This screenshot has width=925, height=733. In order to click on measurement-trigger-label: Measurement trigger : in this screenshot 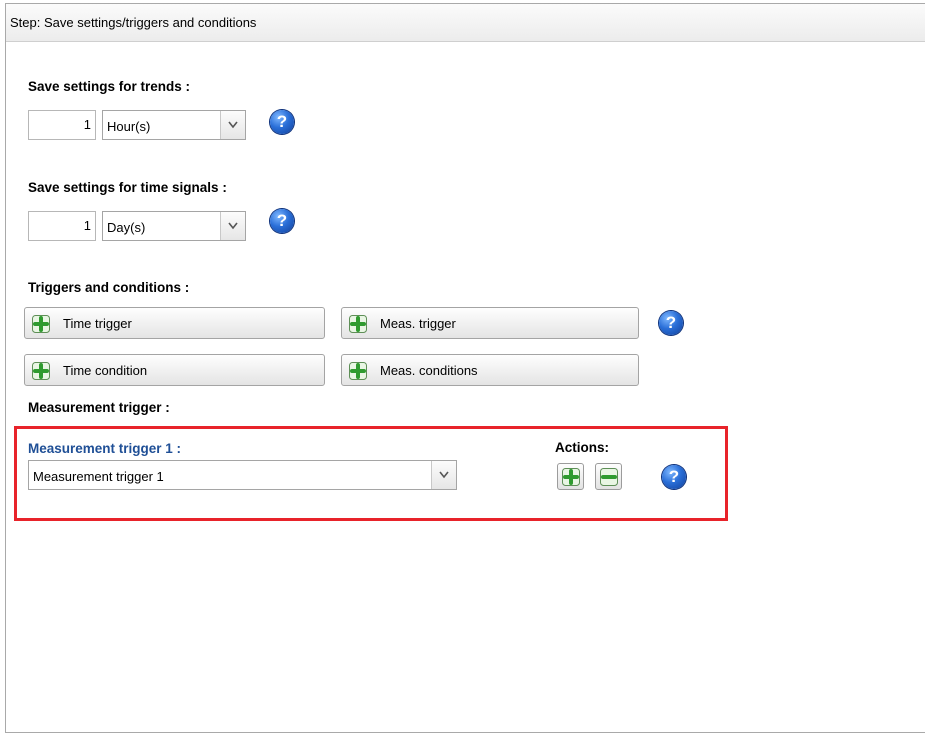, I will do `click(99, 407)`.